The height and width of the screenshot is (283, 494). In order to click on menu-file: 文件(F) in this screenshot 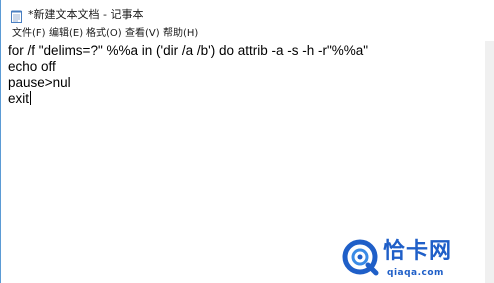, I will do `click(29, 34)`.